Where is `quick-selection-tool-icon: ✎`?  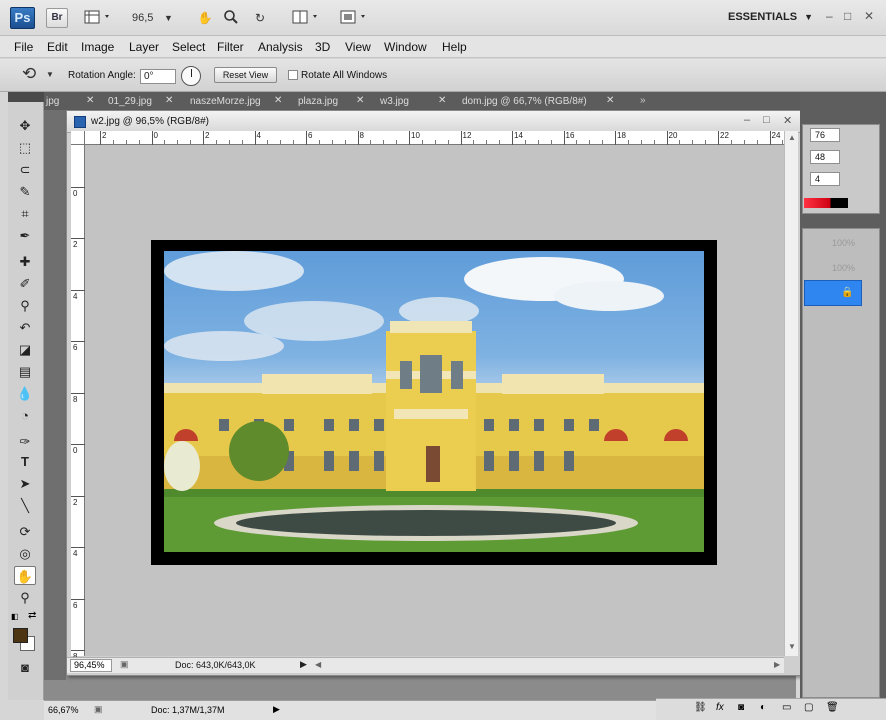
quick-selection-tool-icon: ✎ is located at coordinates (25, 191).